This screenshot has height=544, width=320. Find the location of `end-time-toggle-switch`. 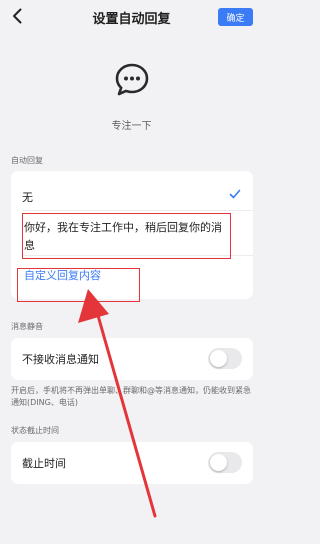

end-time-toggle-switch is located at coordinates (225, 462).